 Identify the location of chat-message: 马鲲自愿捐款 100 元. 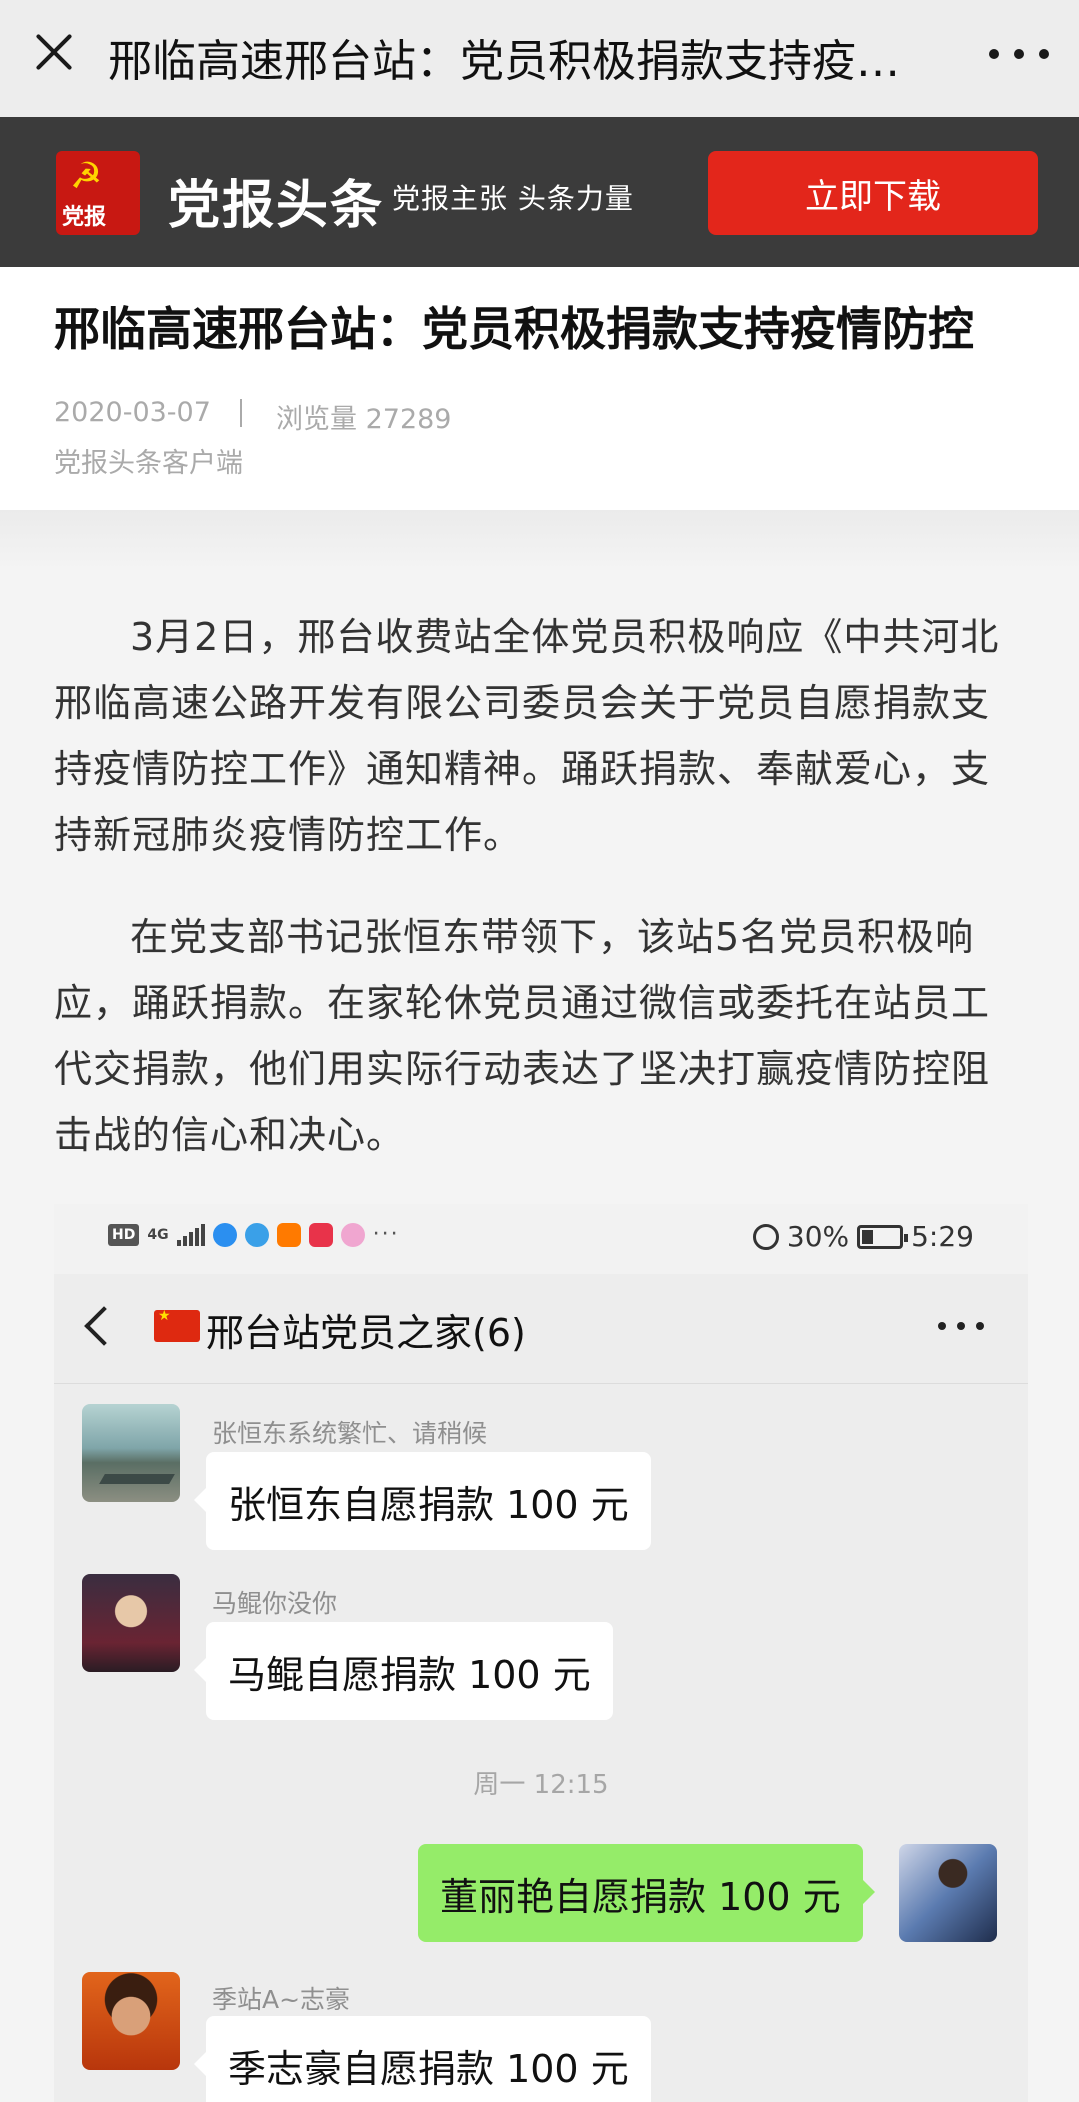
(403, 1671).